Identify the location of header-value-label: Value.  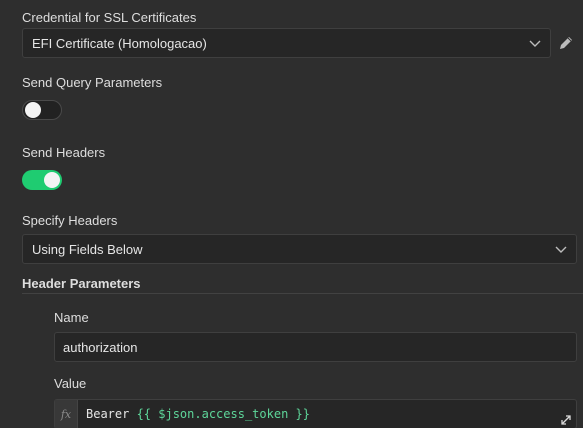
(70, 383).